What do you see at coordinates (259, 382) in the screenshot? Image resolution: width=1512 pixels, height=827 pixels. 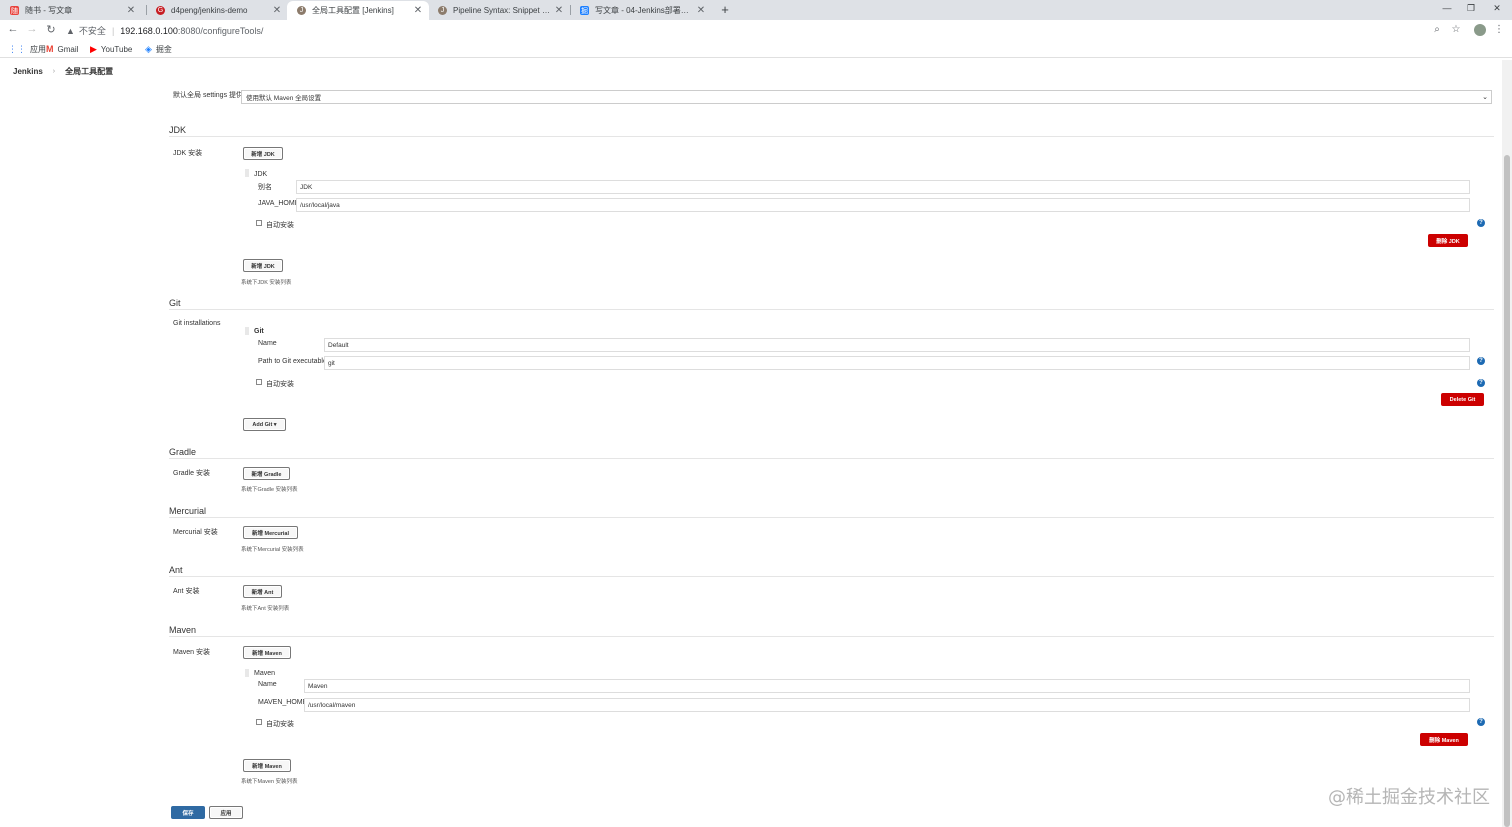 I see `git-auto-install-checkbox` at bounding box center [259, 382].